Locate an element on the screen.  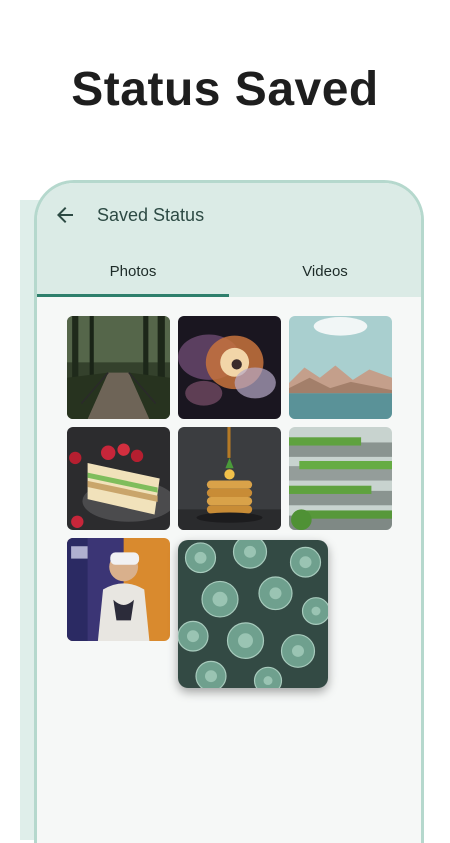
back-arrow-icon is located at coordinates (65, 215).